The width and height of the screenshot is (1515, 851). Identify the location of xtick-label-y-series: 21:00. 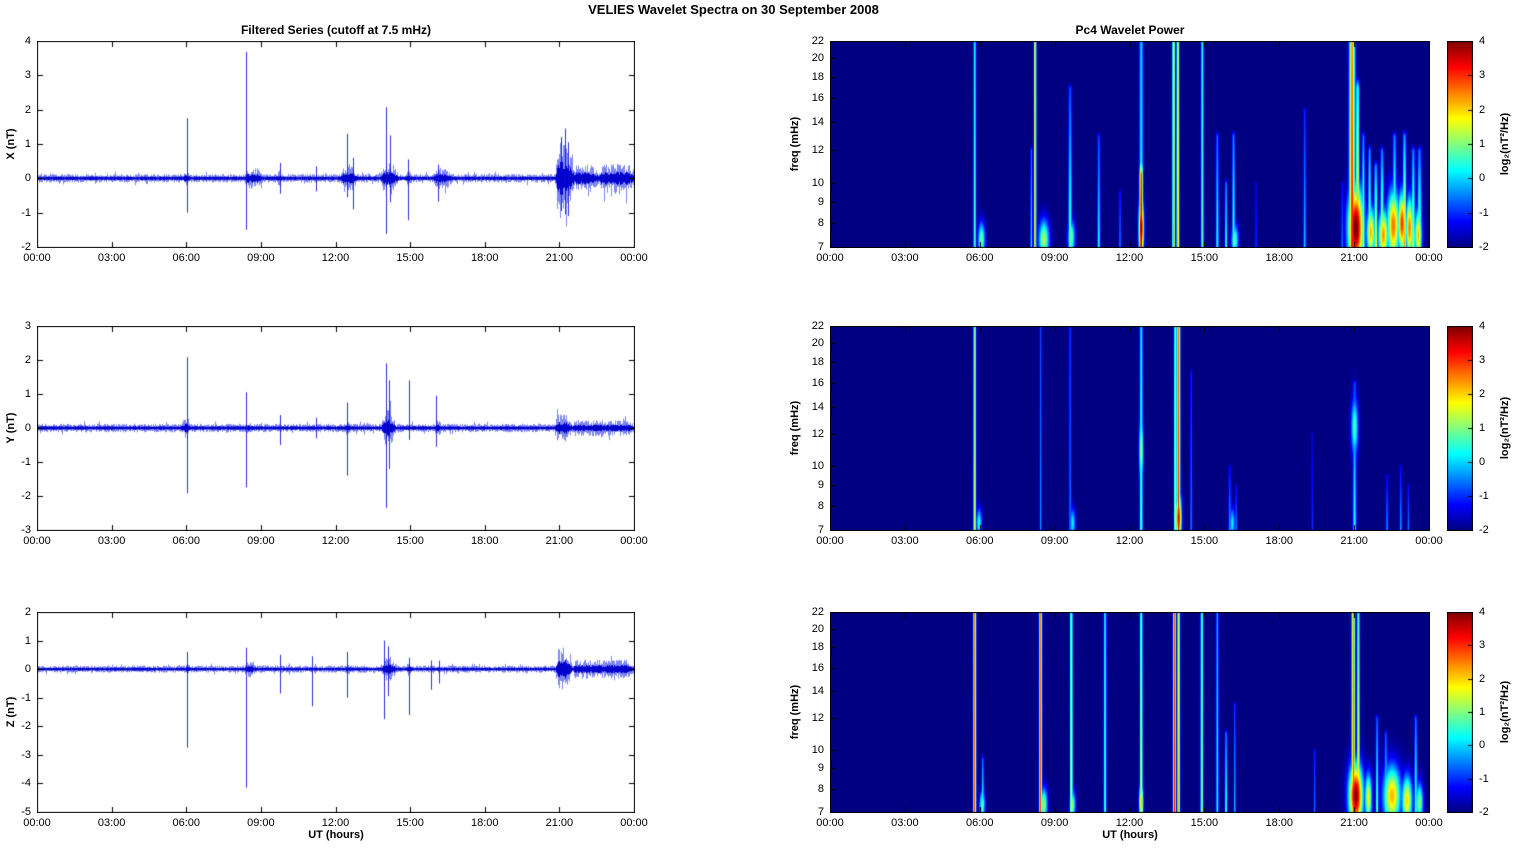
(559, 541).